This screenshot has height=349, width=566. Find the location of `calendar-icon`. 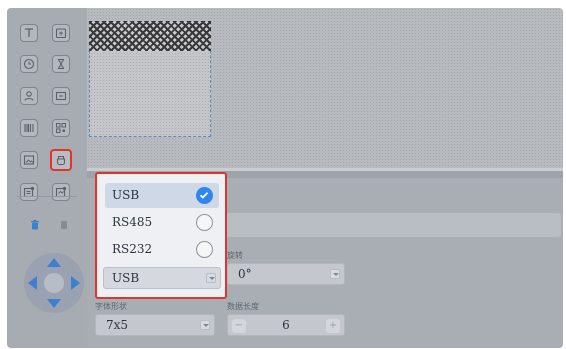

calendar-icon is located at coordinates (61, 33).